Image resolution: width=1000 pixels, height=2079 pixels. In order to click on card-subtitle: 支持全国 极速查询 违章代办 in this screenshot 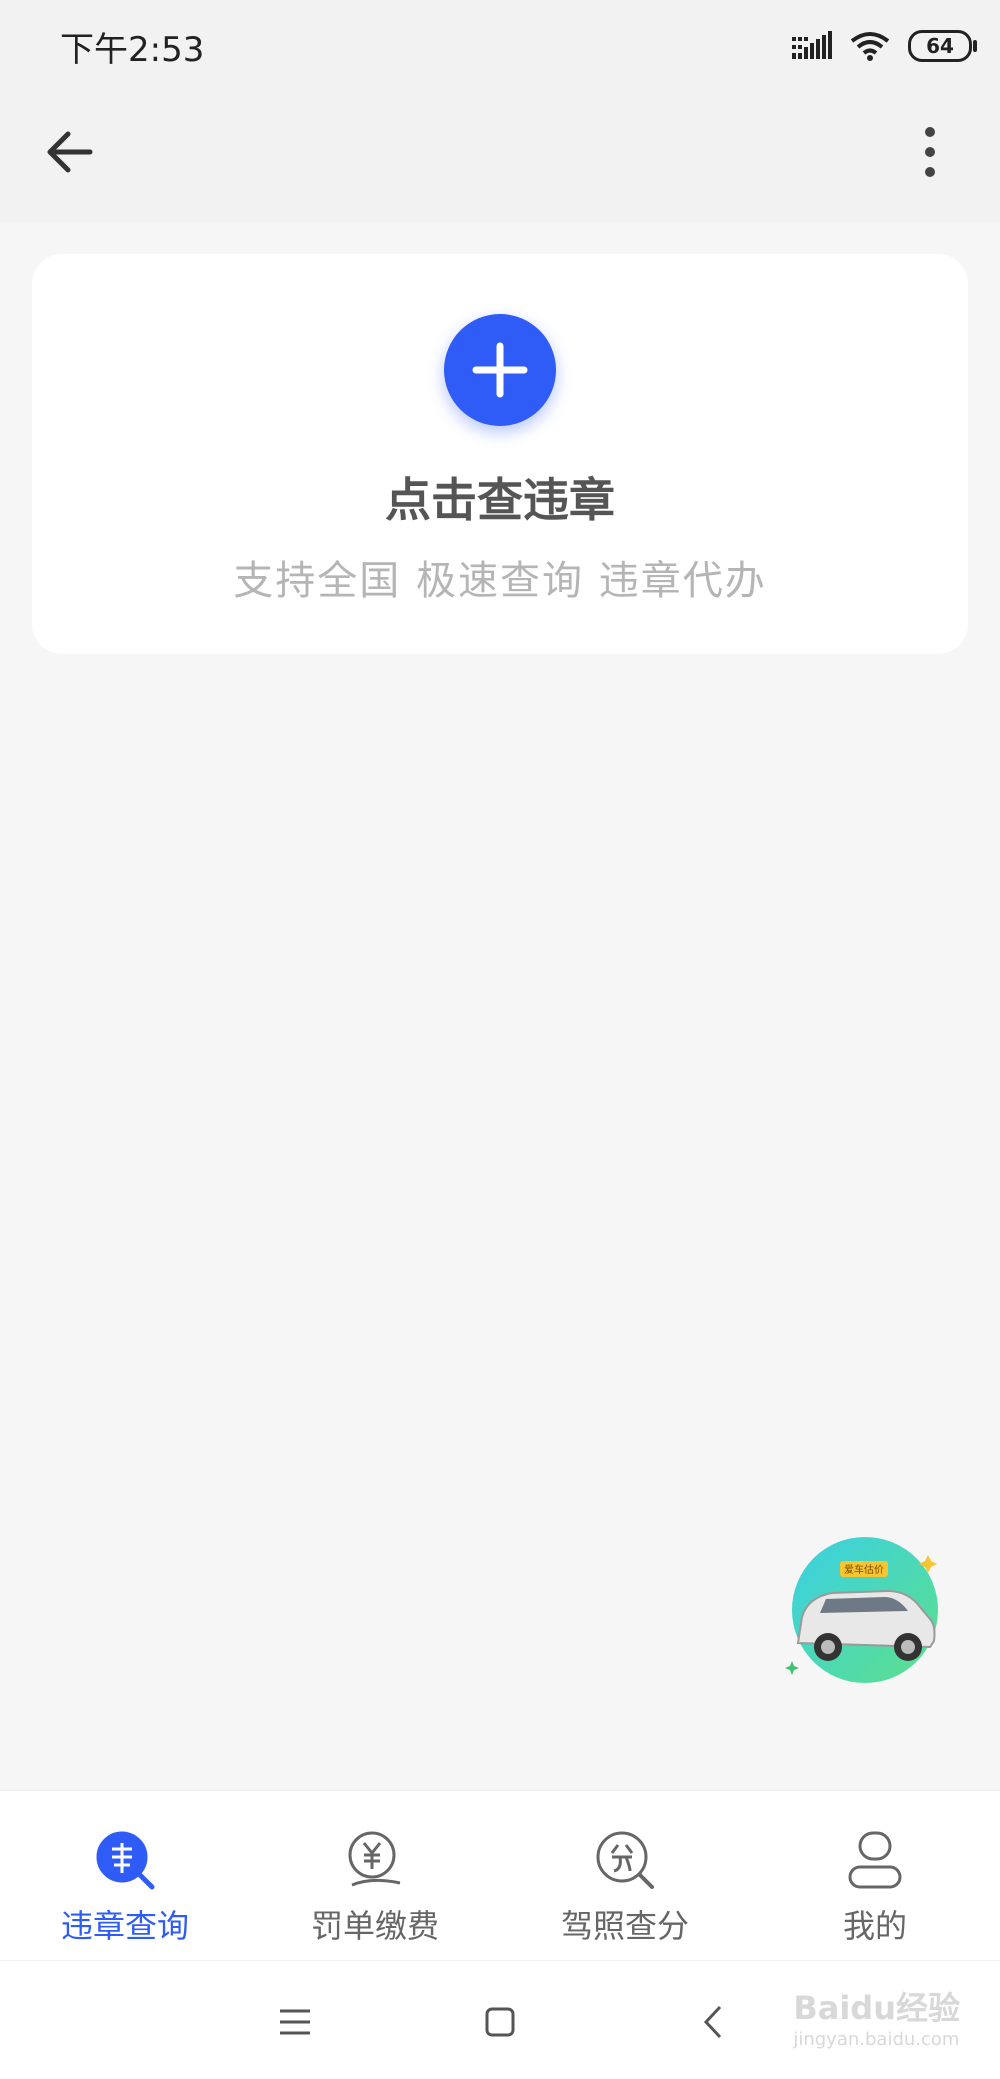, I will do `click(500, 581)`.